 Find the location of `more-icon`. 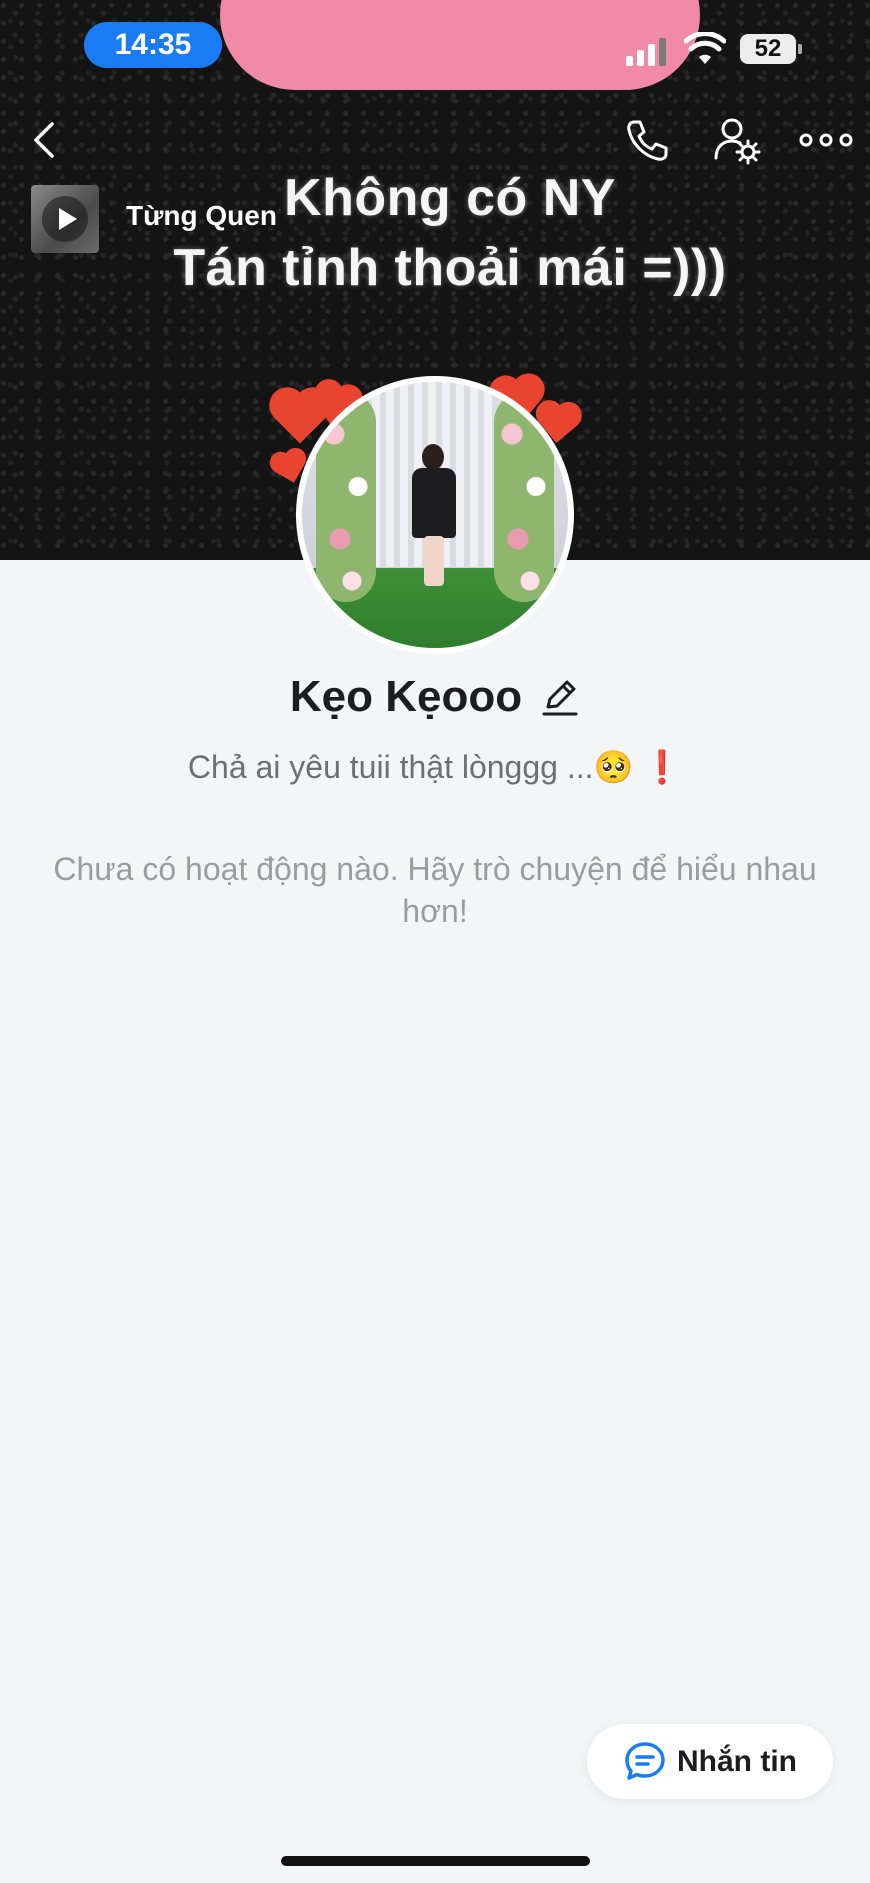

more-icon is located at coordinates (826, 140).